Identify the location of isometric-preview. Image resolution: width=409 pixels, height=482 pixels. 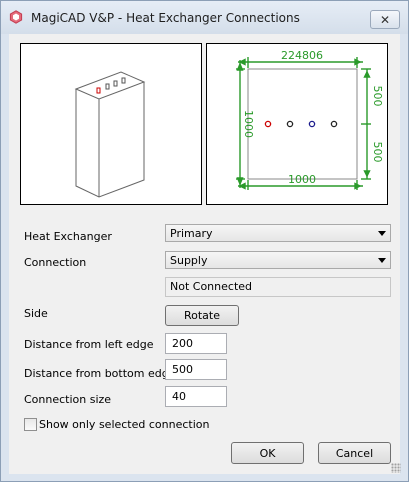
(111, 124).